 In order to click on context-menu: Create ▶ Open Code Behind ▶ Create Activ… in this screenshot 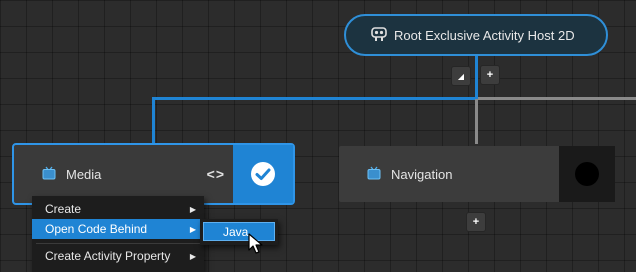, I will do `click(118, 234)`.